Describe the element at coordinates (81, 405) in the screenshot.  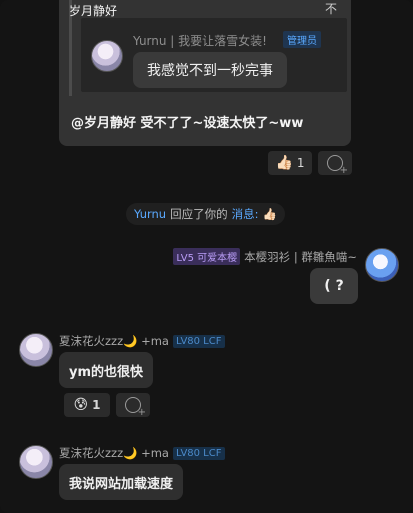
I see `anxious-face-icon: 😰` at that location.